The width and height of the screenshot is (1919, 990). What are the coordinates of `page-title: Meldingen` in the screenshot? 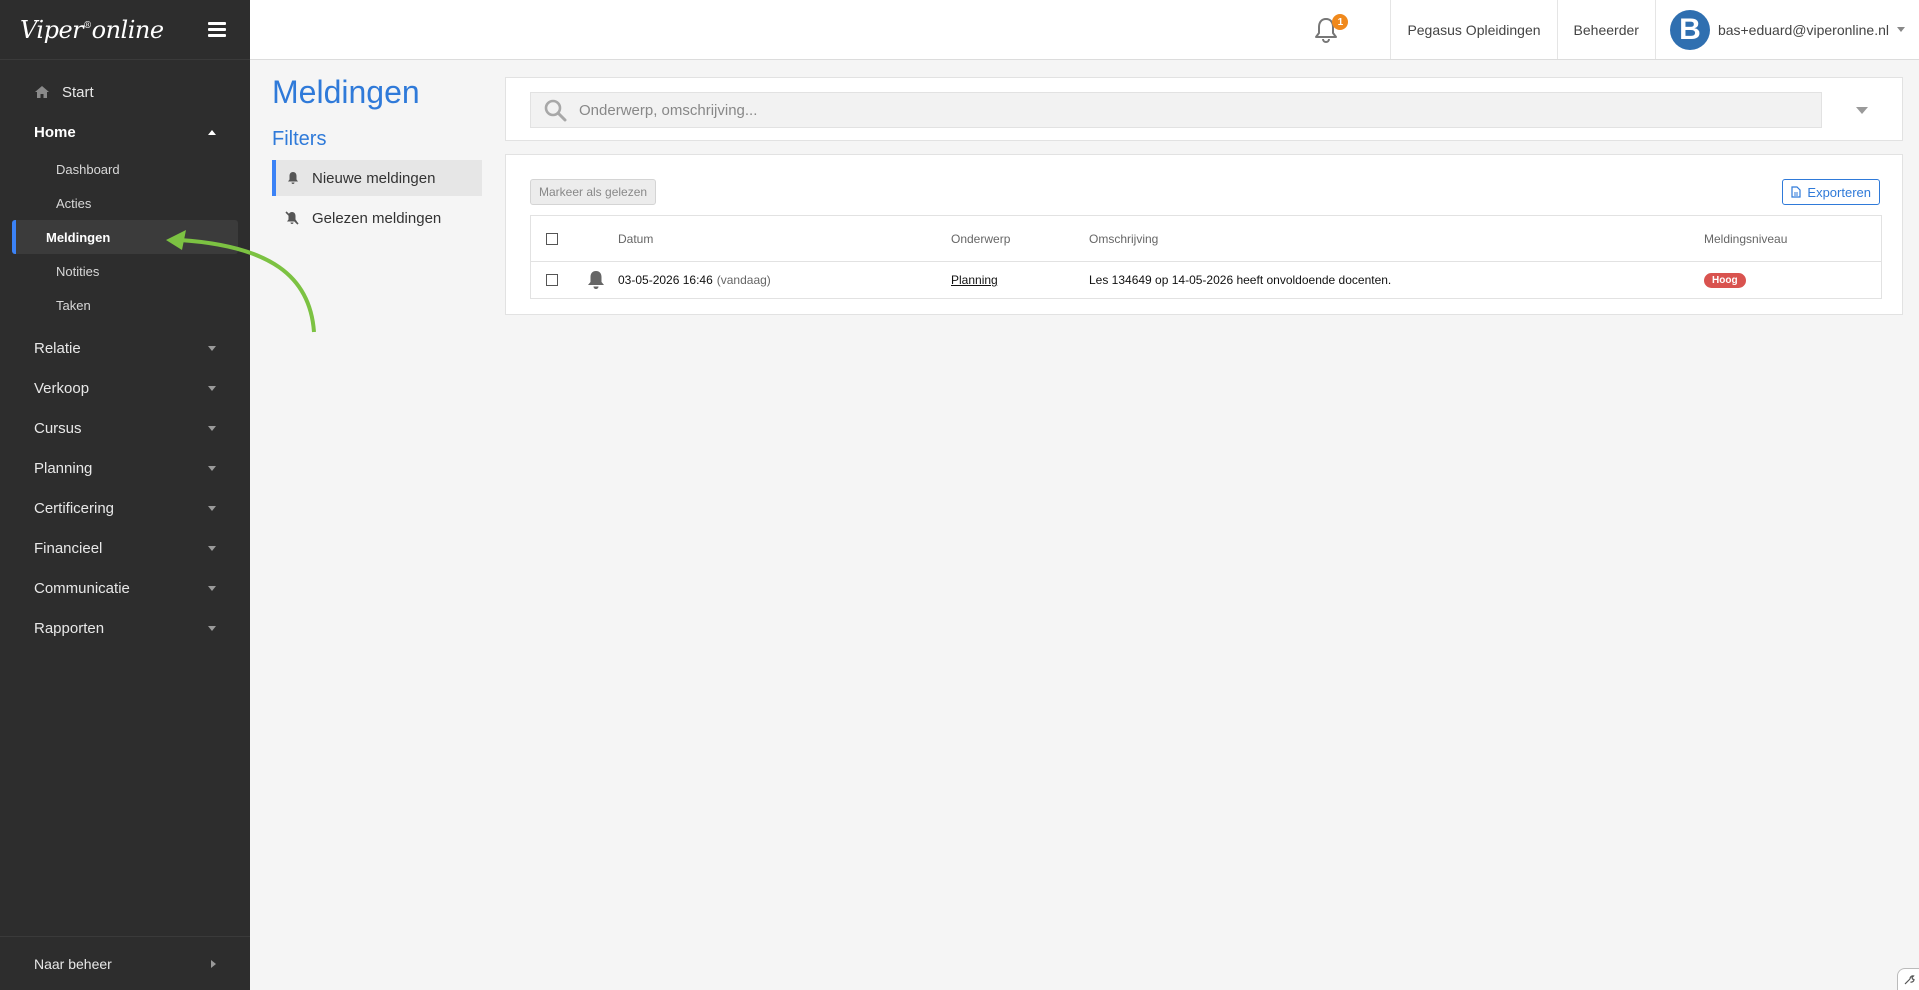 It's located at (346, 92).